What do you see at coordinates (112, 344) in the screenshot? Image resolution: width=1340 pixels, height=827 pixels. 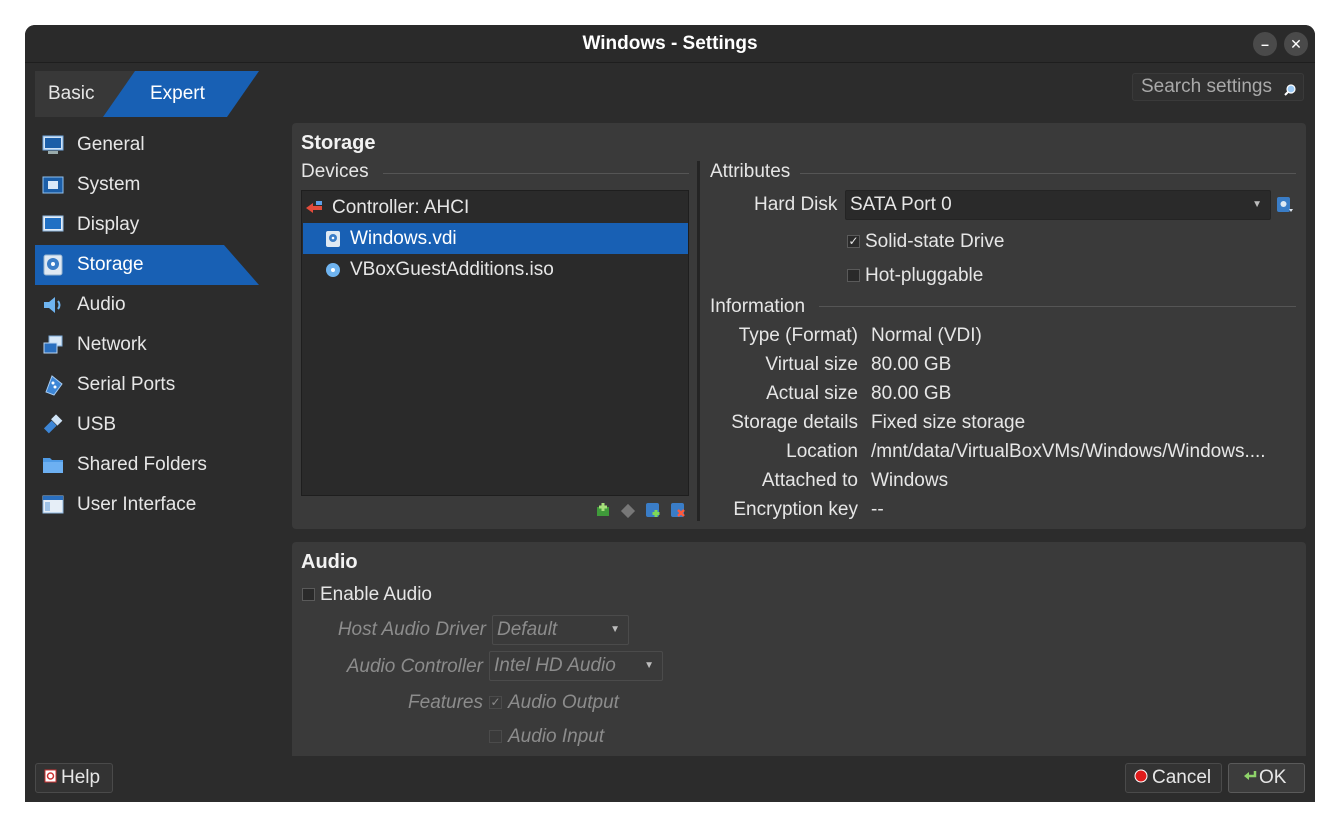 I see `sidebar-item-label: Network` at bounding box center [112, 344].